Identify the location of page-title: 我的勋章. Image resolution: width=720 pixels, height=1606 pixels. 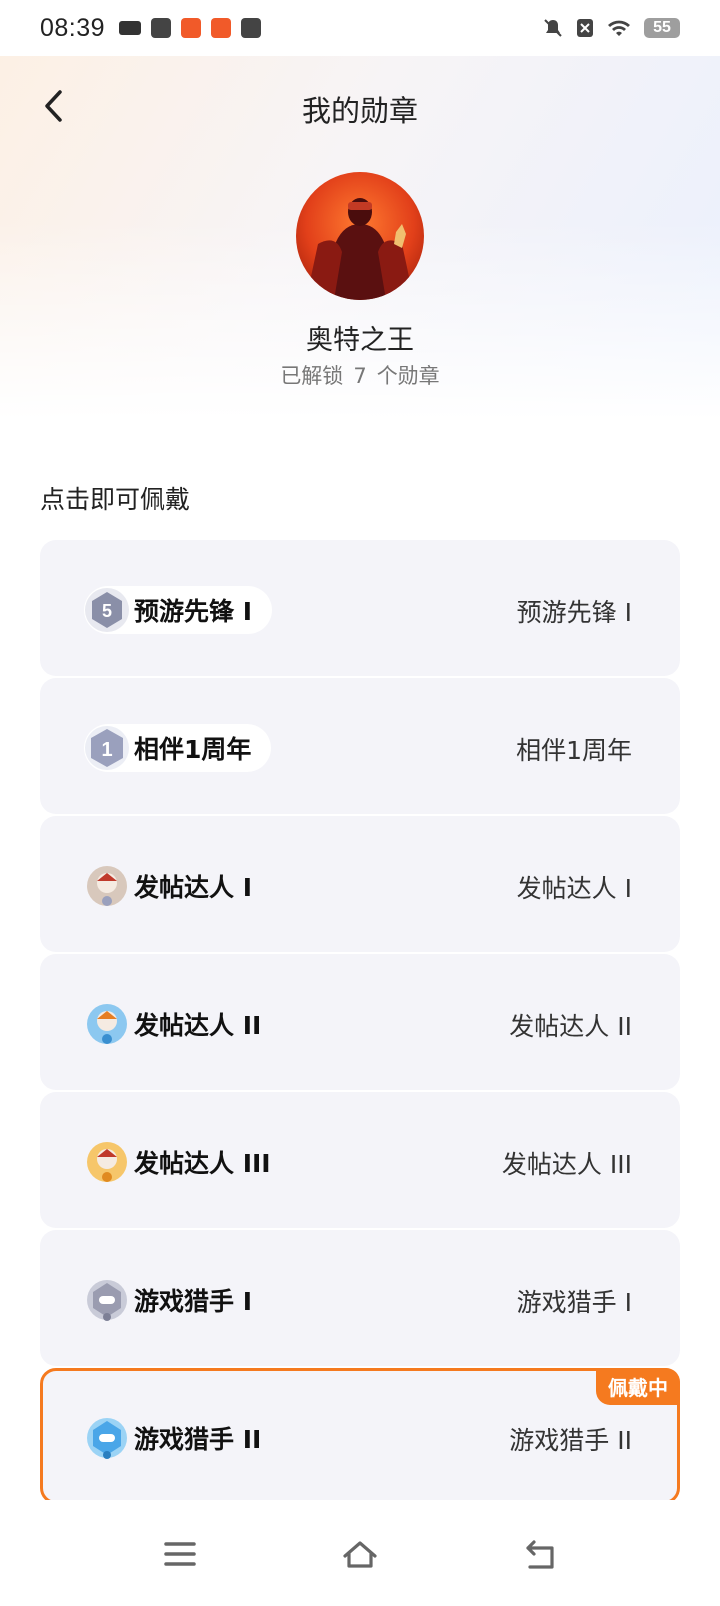
(359, 111).